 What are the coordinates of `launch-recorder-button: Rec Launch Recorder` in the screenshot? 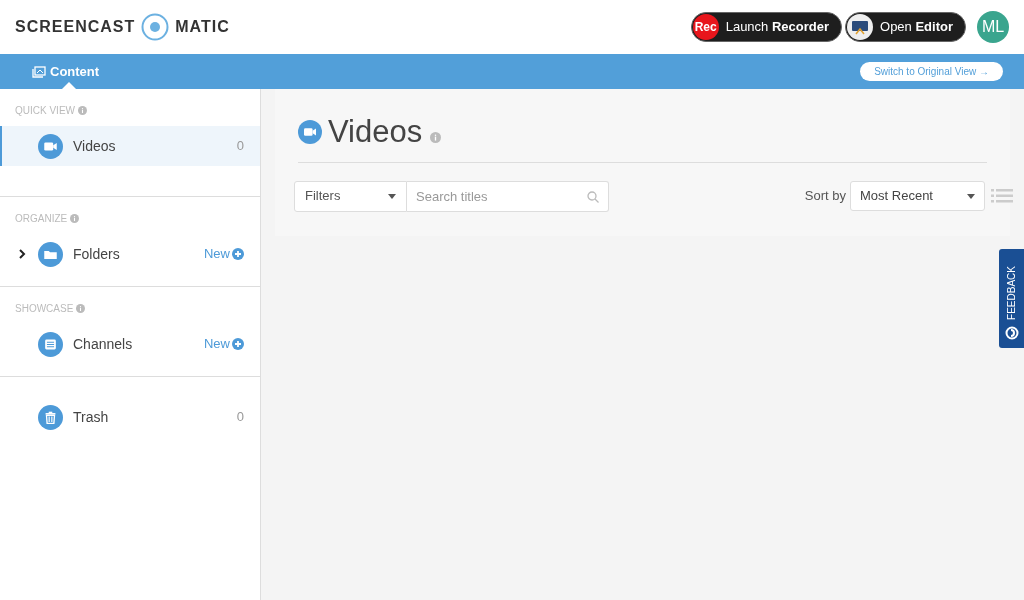 It's located at (766, 27).